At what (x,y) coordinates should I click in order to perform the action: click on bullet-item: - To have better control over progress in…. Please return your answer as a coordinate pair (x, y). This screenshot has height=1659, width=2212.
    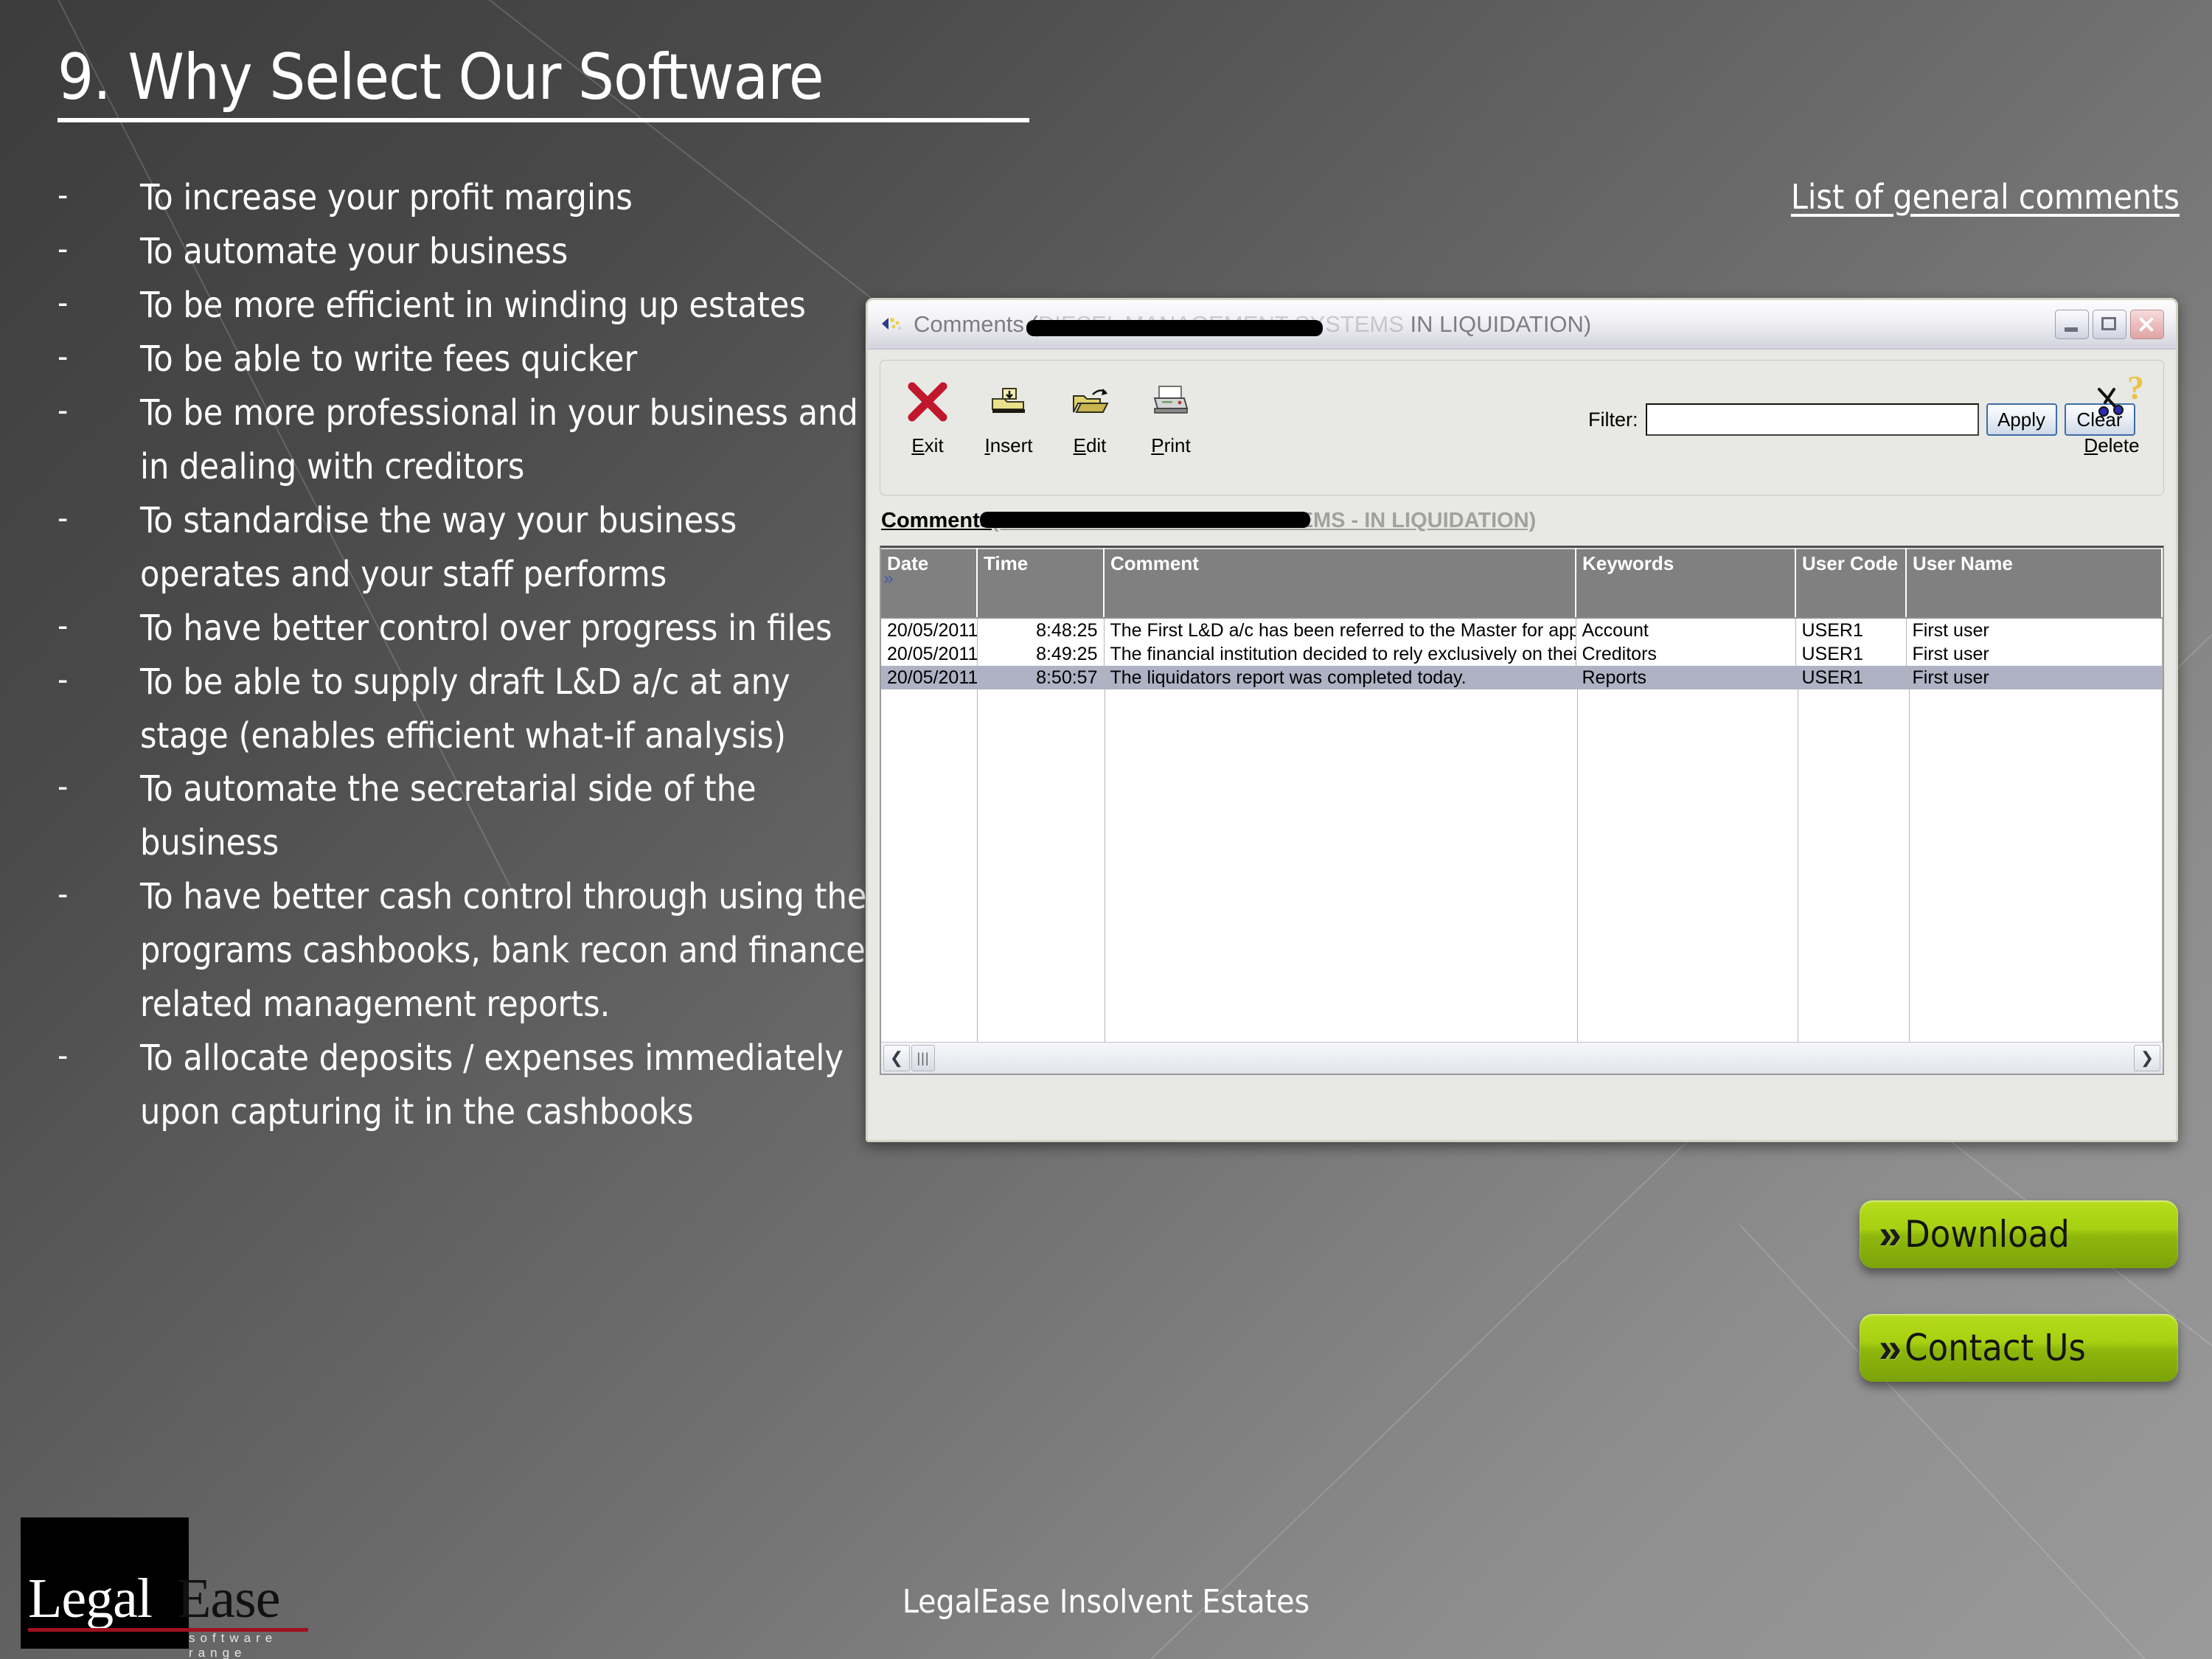
    Looking at the image, I should click on (467, 628).